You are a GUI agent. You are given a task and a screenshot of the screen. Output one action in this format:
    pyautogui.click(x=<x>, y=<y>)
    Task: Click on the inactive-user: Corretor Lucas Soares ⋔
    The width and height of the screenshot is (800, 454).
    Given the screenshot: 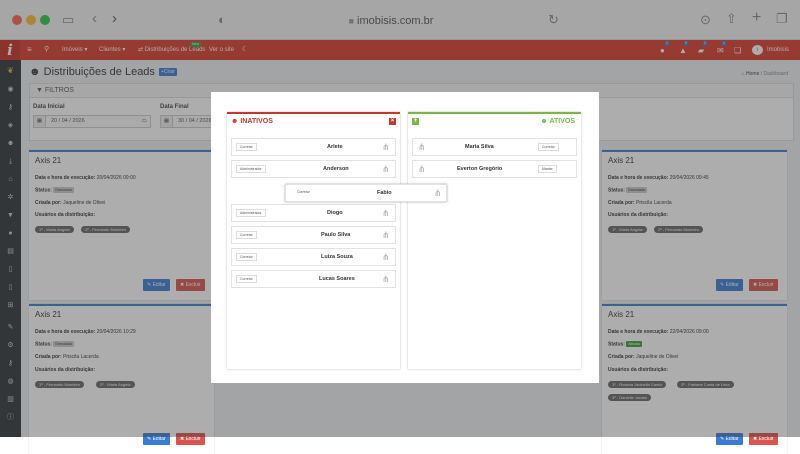 What is the action you would take?
    pyautogui.click(x=313, y=279)
    